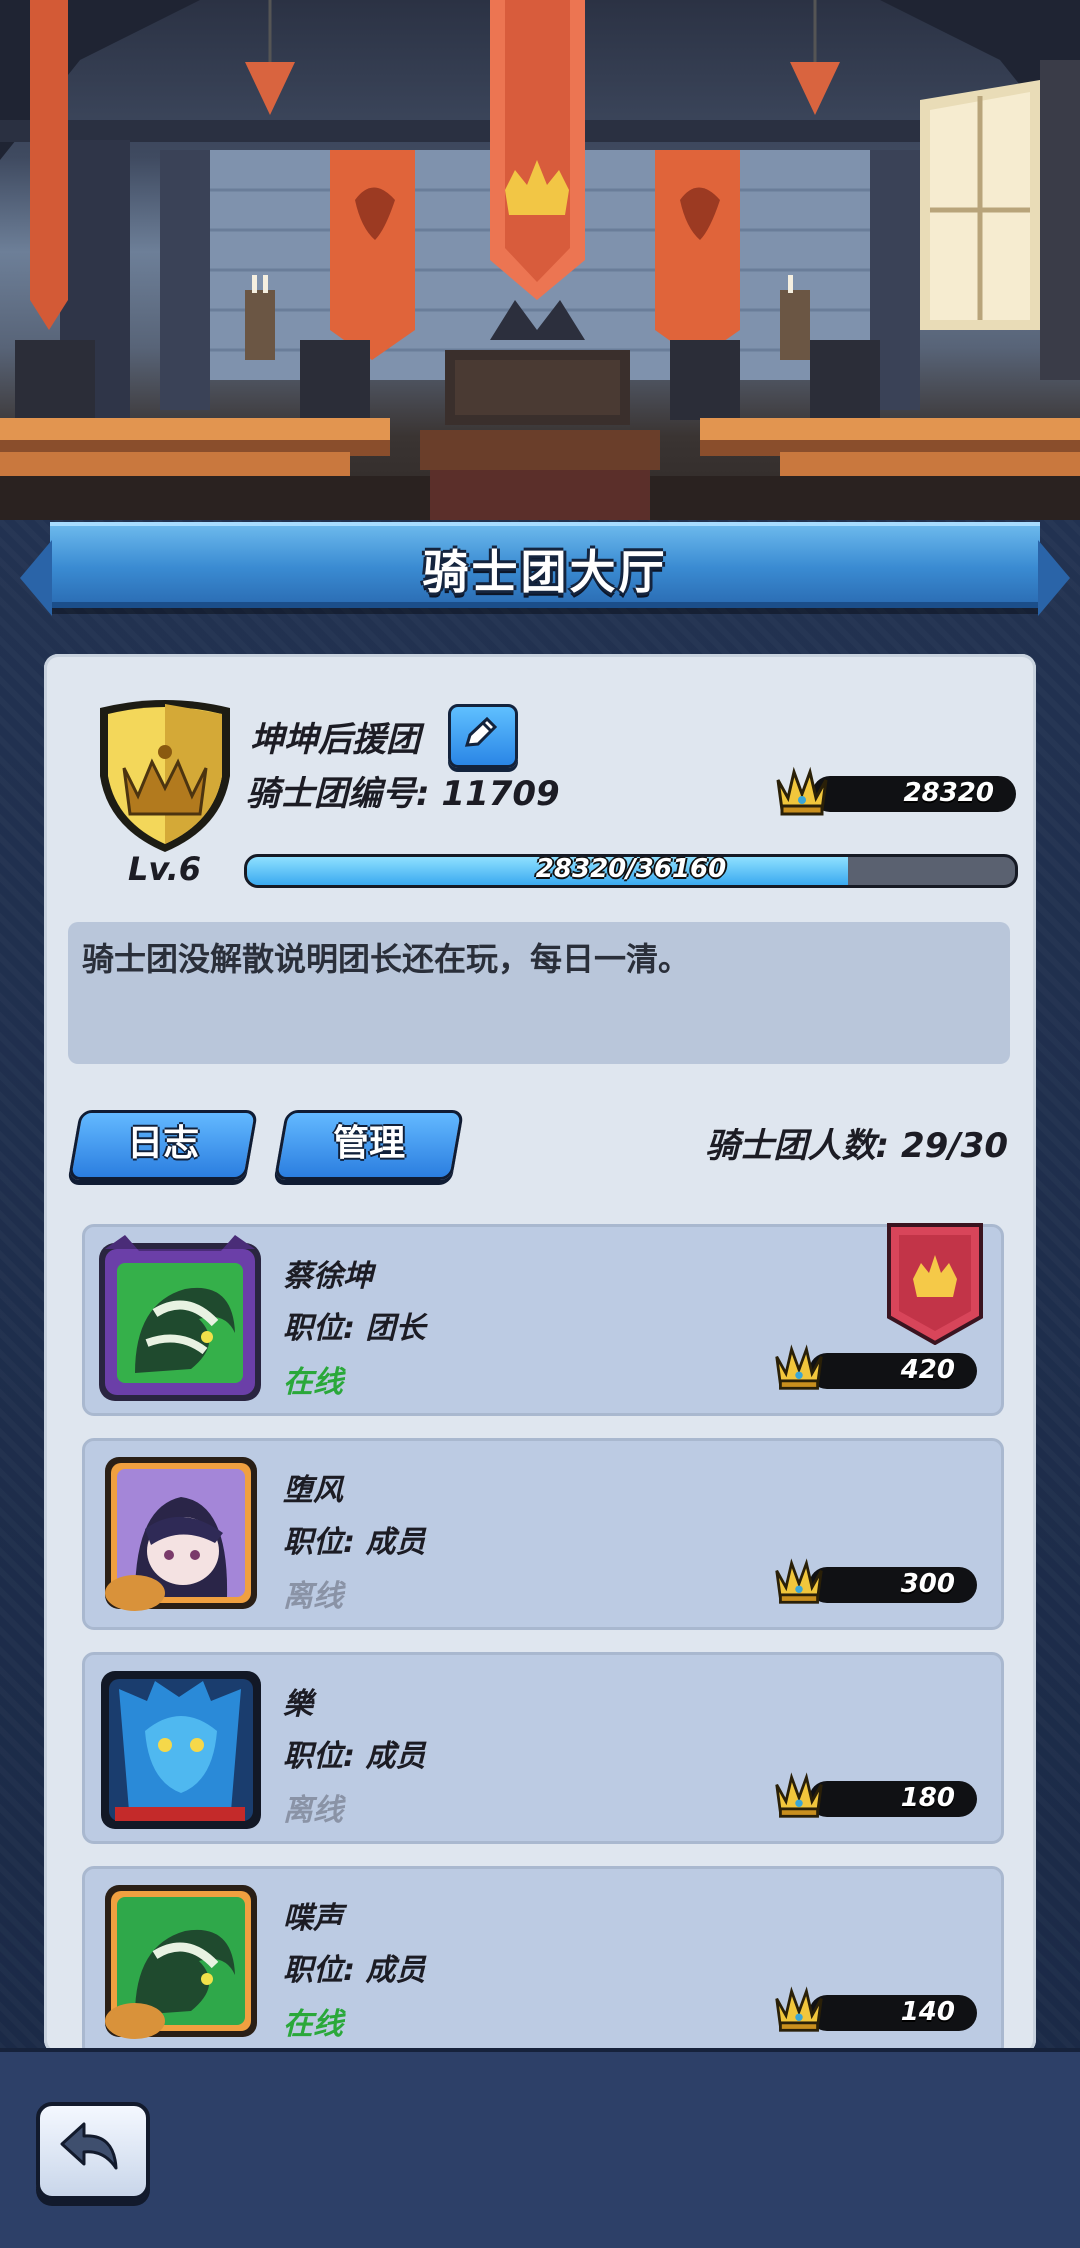  I want to click on member-card: 蔡徐坤 职位: 团长 在线 420, so click(543, 1319).